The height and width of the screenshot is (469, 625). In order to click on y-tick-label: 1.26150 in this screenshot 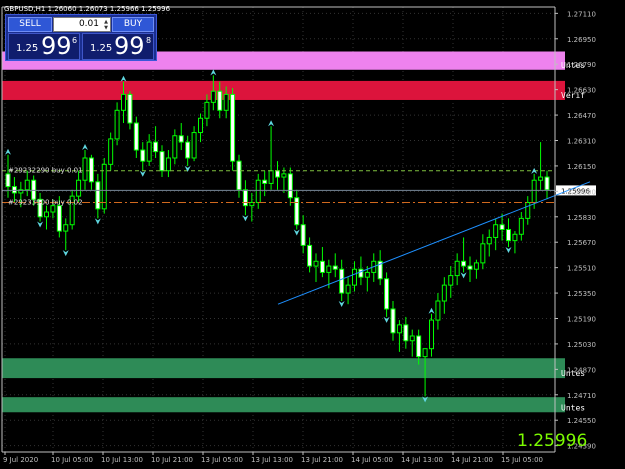, I will do `click(581, 167)`.